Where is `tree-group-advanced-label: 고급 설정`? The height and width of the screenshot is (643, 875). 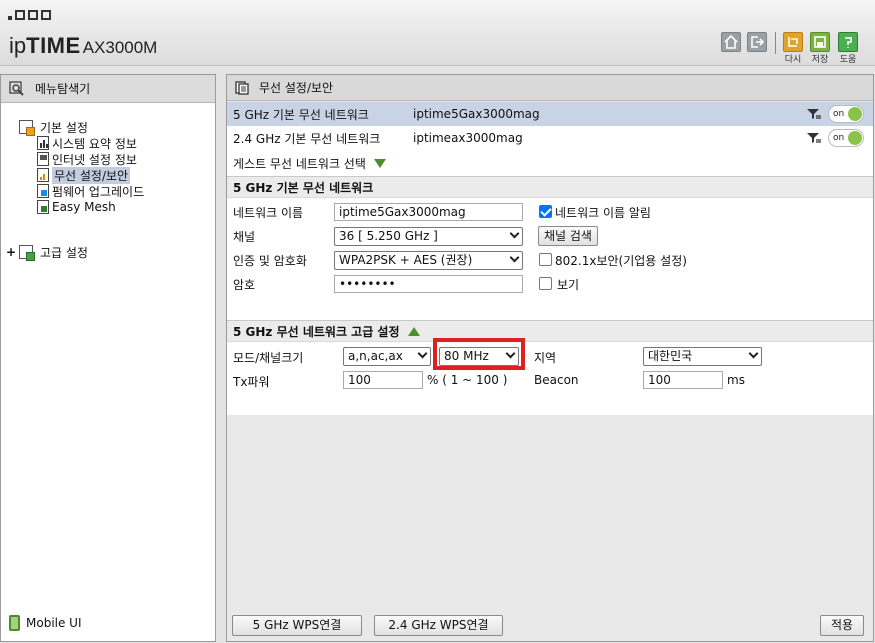 tree-group-advanced-label: 고급 설정 is located at coordinates (64, 252).